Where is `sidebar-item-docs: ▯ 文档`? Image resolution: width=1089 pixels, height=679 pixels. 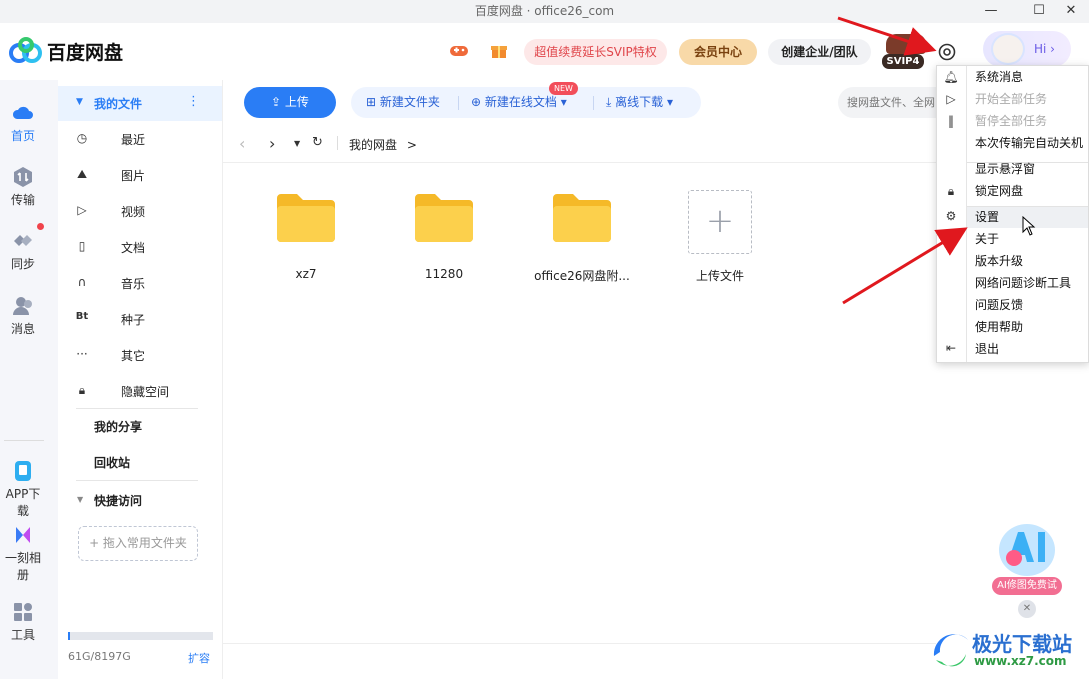 sidebar-item-docs: ▯ 文档 is located at coordinates (140, 247).